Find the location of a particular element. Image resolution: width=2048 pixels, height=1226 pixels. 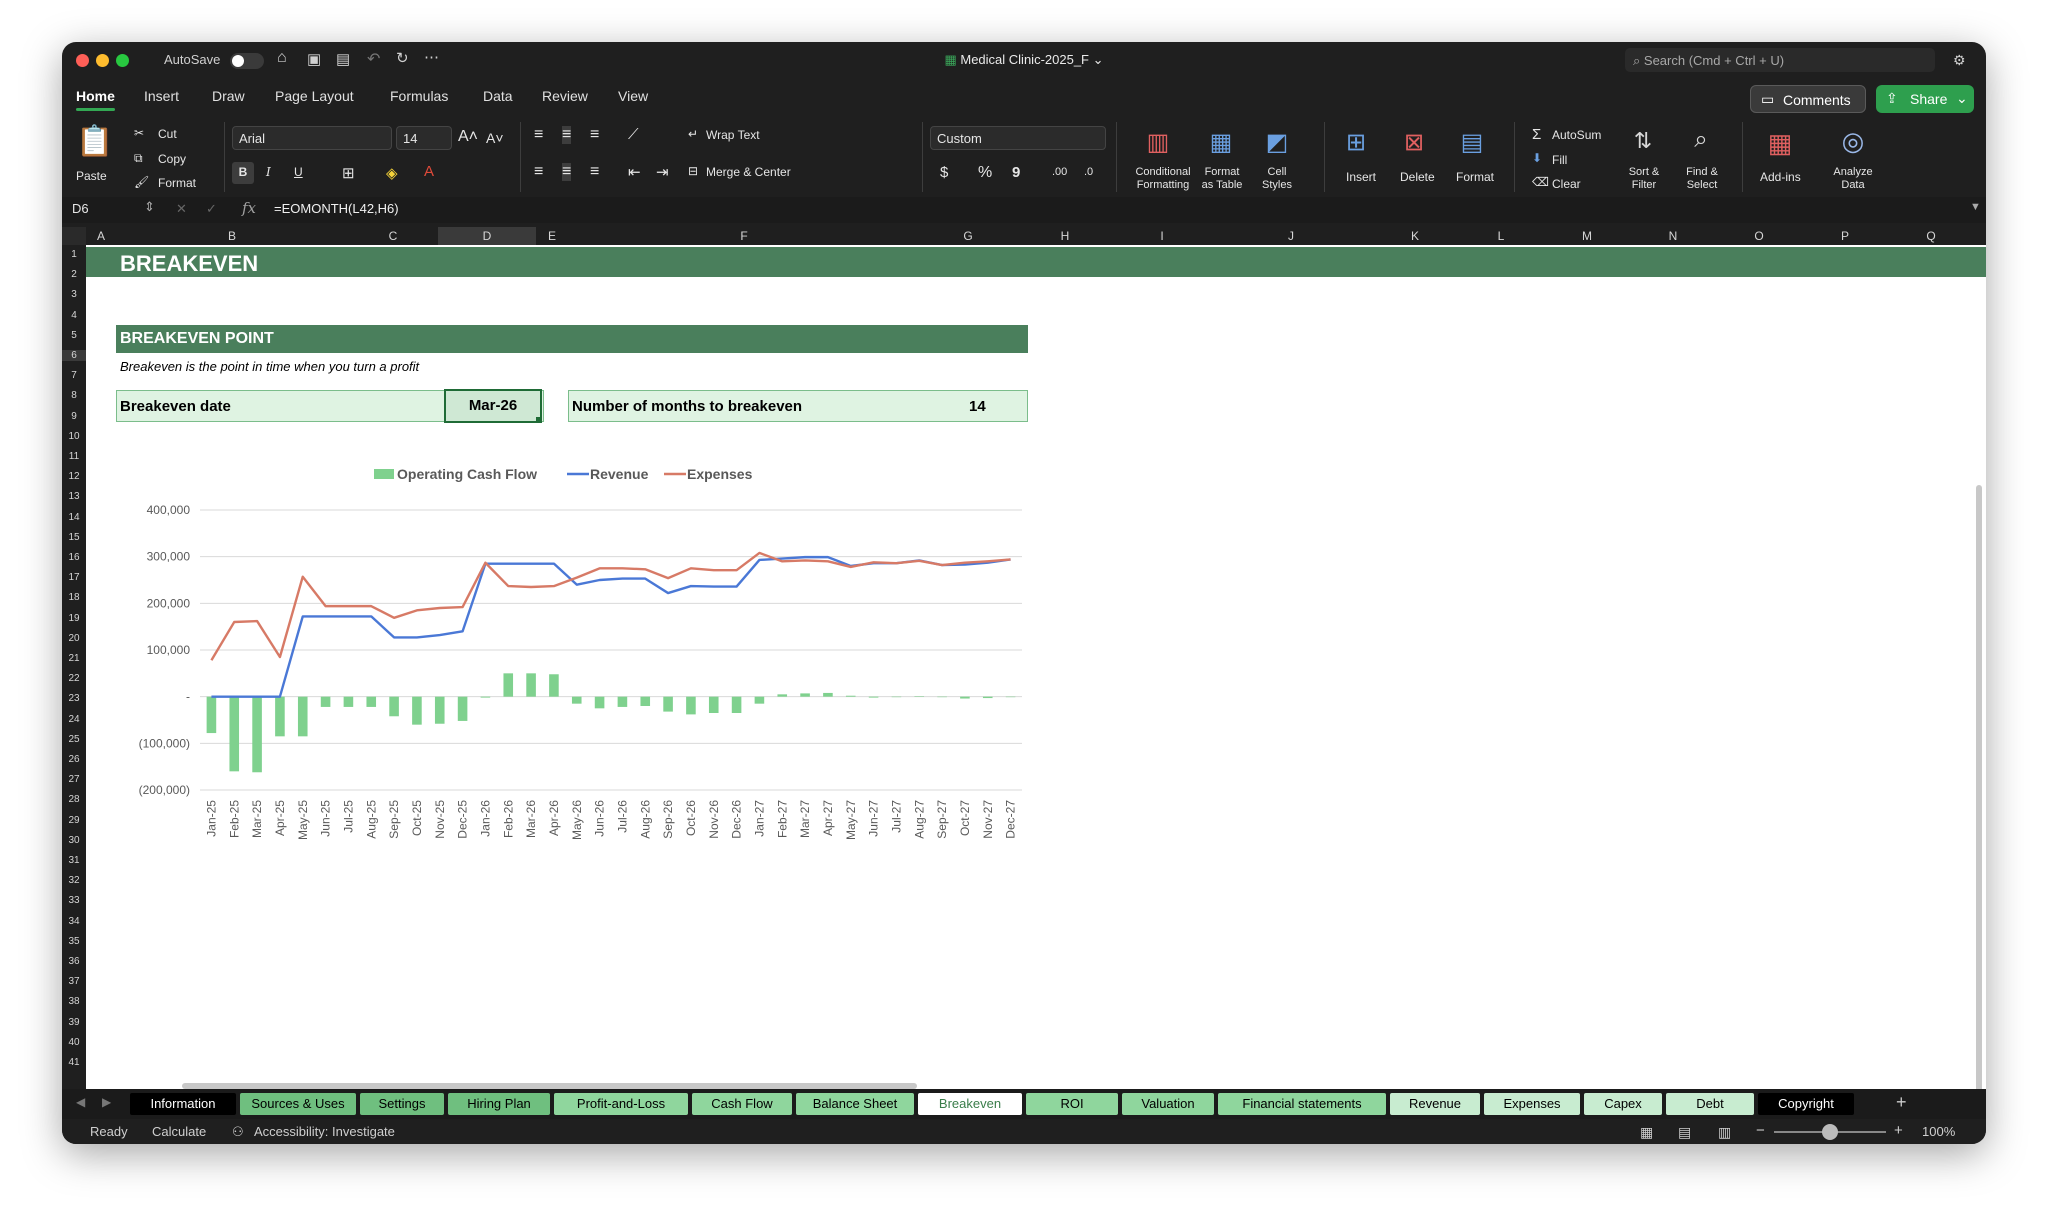

row-header: 10 is located at coordinates (74, 436).